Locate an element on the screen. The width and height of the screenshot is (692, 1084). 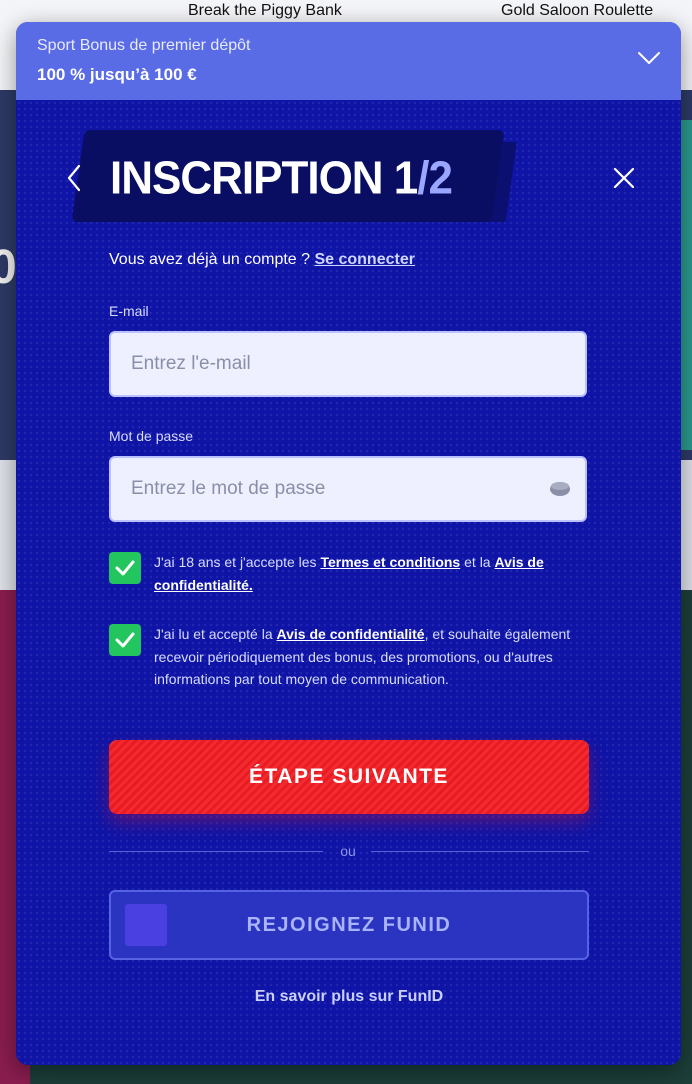
page-title: INSCRIPTION 1/2 is located at coordinates (281, 179).